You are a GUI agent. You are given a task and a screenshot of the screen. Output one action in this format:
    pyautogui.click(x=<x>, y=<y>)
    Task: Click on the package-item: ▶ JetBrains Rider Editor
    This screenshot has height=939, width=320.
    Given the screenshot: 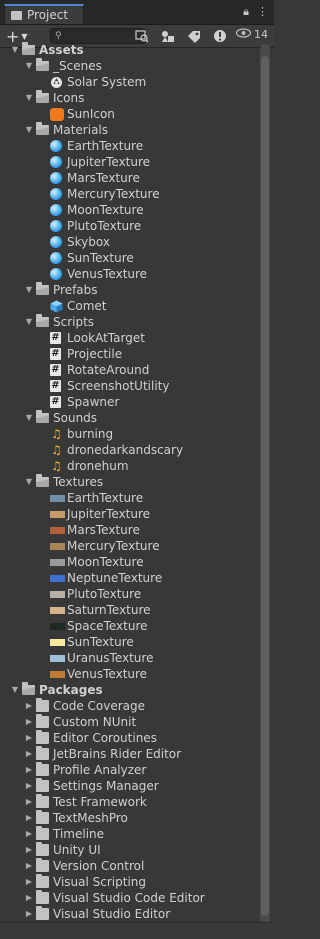 What is the action you would take?
    pyautogui.click(x=127, y=754)
    